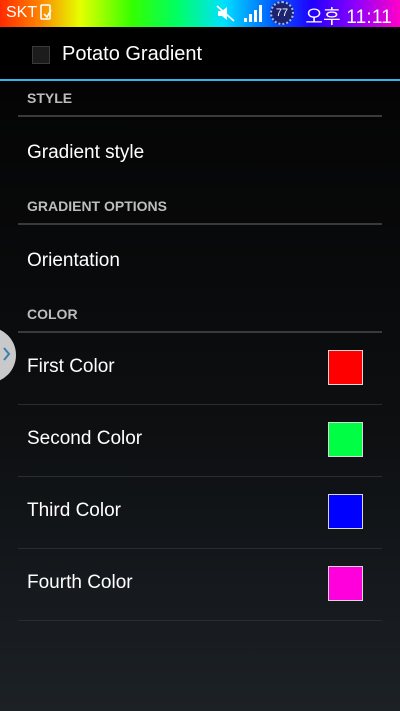 The width and height of the screenshot is (400, 711). Describe the element at coordinates (74, 510) in the screenshot. I see `pref-label: Third Color` at that location.